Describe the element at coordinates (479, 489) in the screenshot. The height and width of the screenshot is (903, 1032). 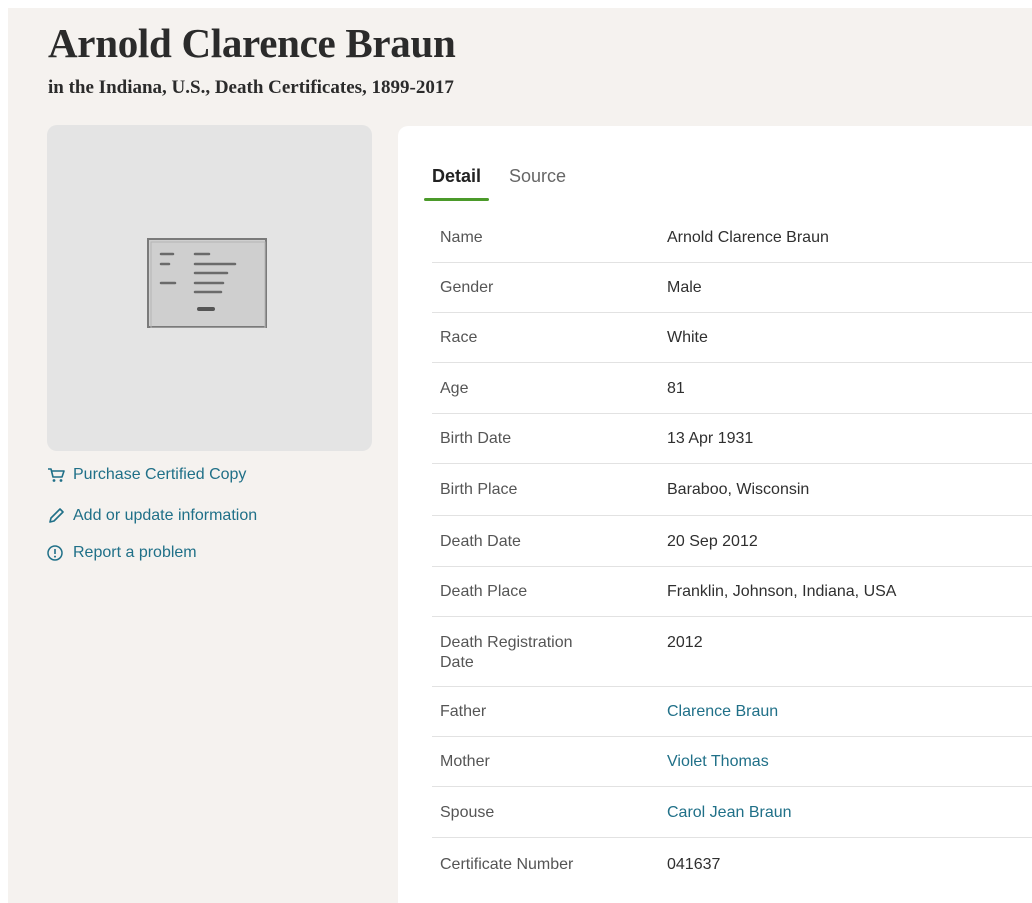
I see `detail-label: Birth Place` at that location.